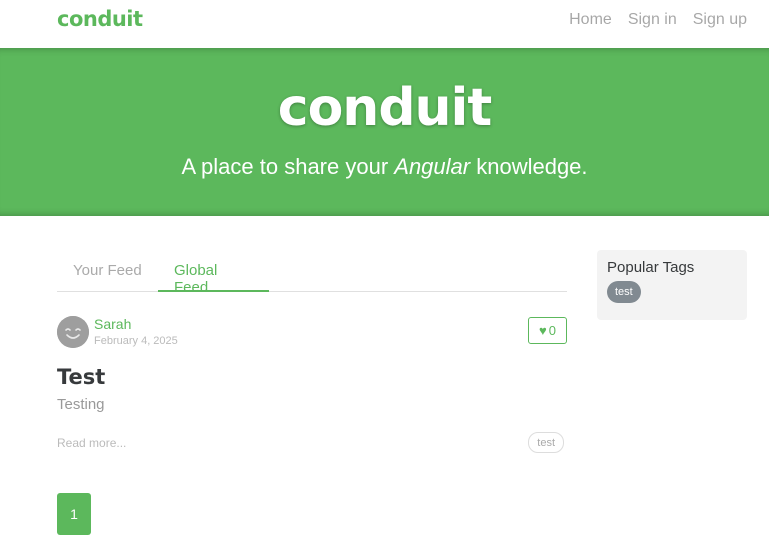 The image size is (769, 553). I want to click on heart-icon: ♥, so click(543, 330).